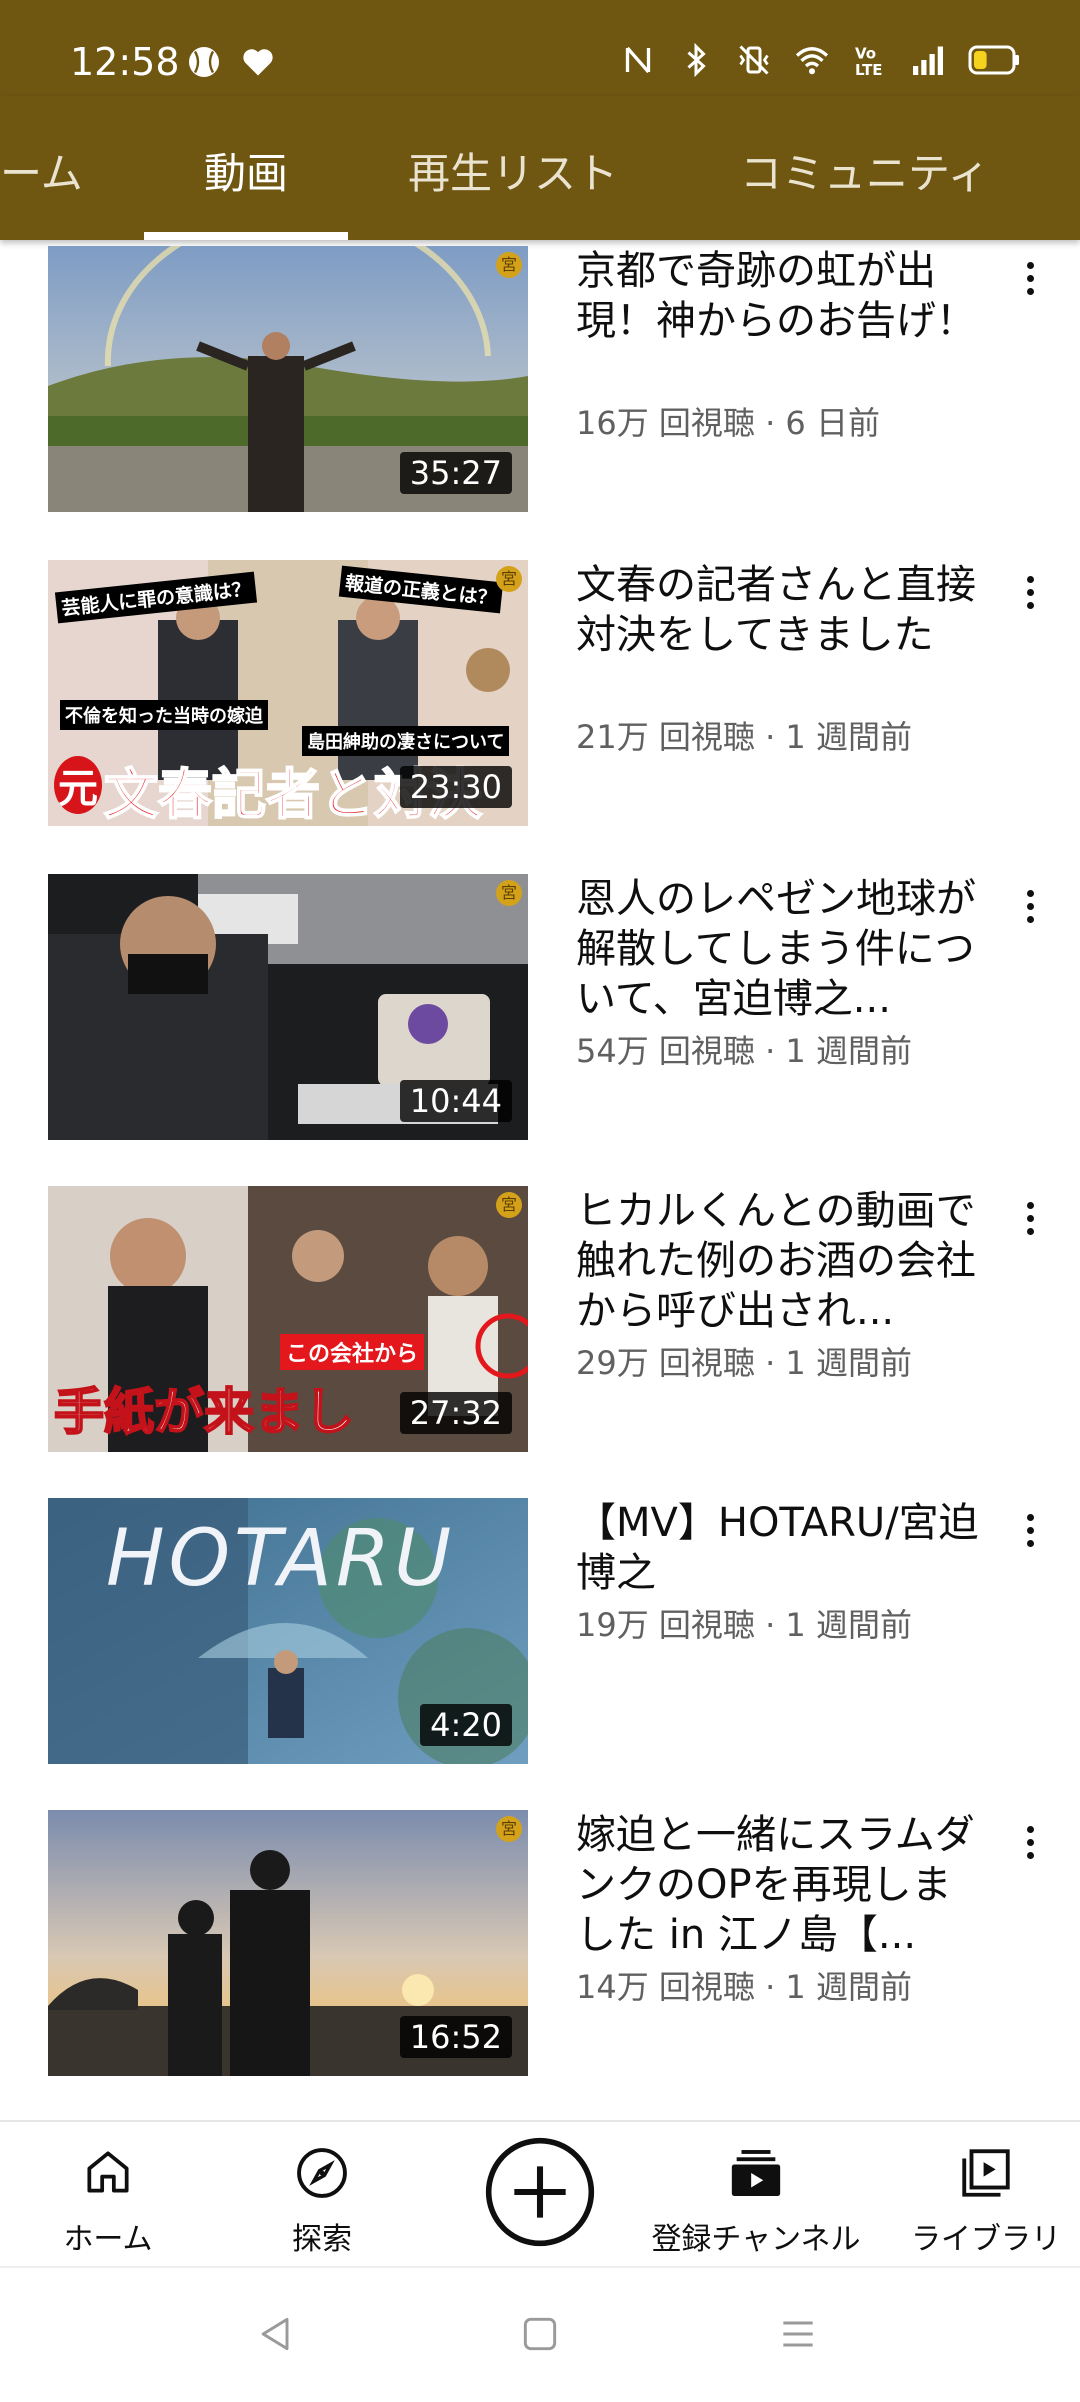  I want to click on menu-icon, so click(798, 2334).